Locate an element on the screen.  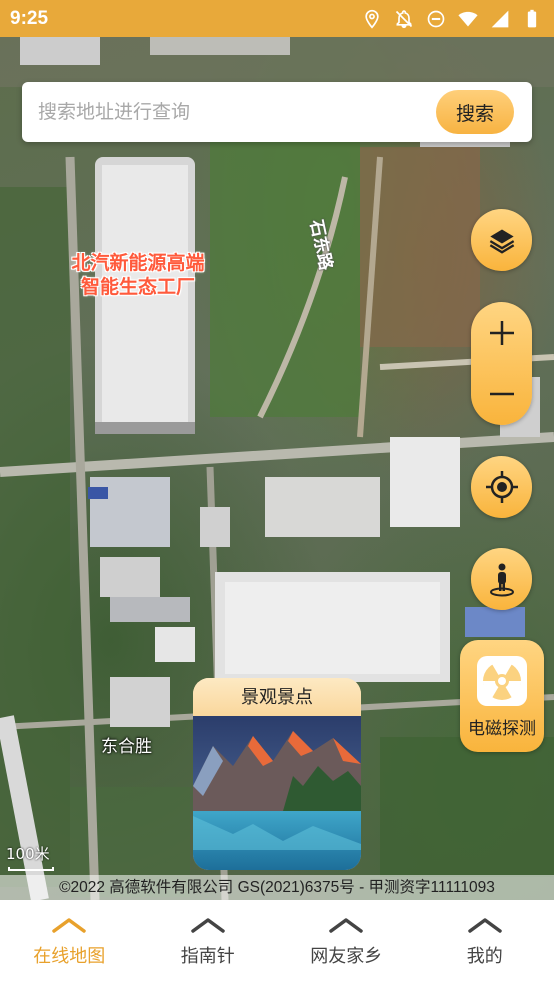
factory-label: 北汽新能源高端 智能生态工厂 is located at coordinates (138, 275).